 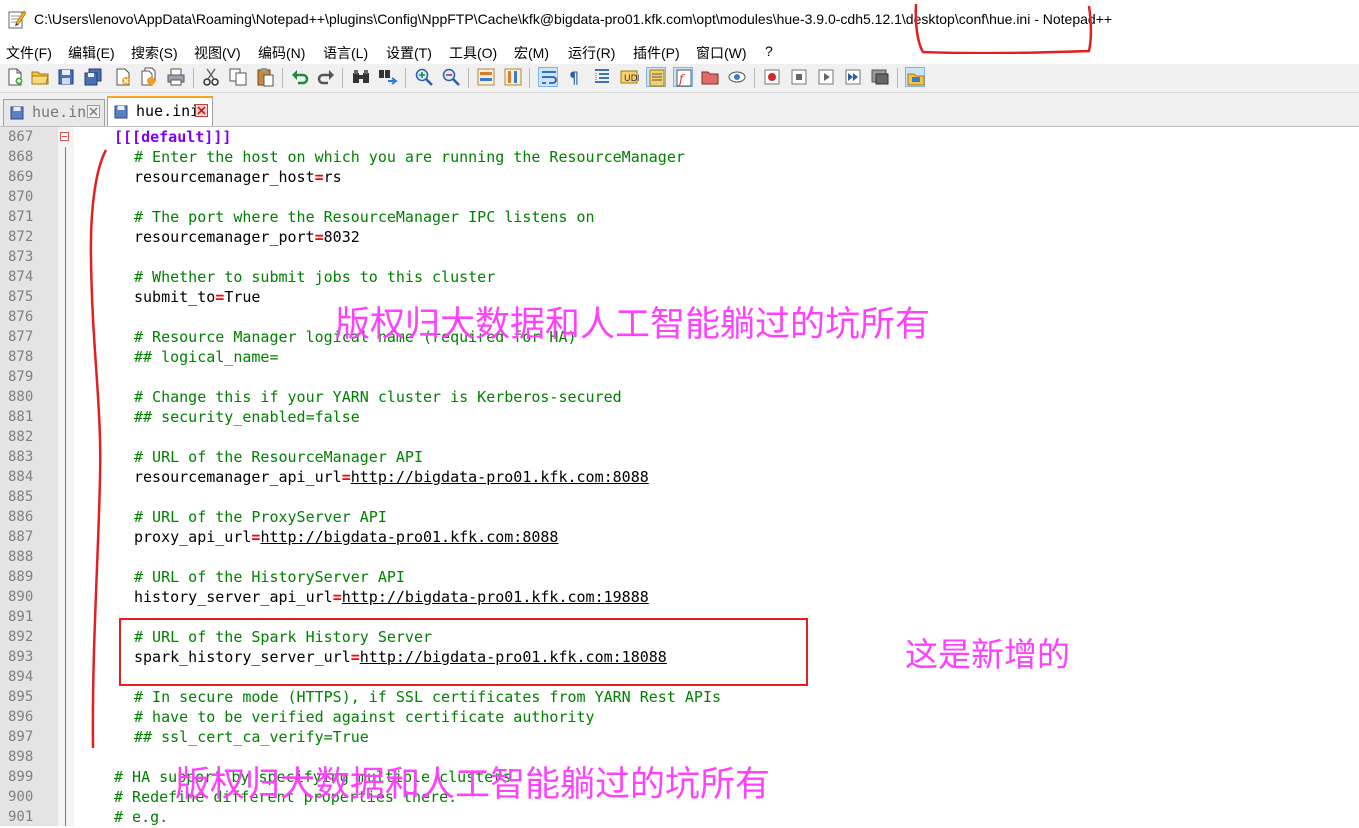 I want to click on zoom-in-icon, so click(x=424, y=77).